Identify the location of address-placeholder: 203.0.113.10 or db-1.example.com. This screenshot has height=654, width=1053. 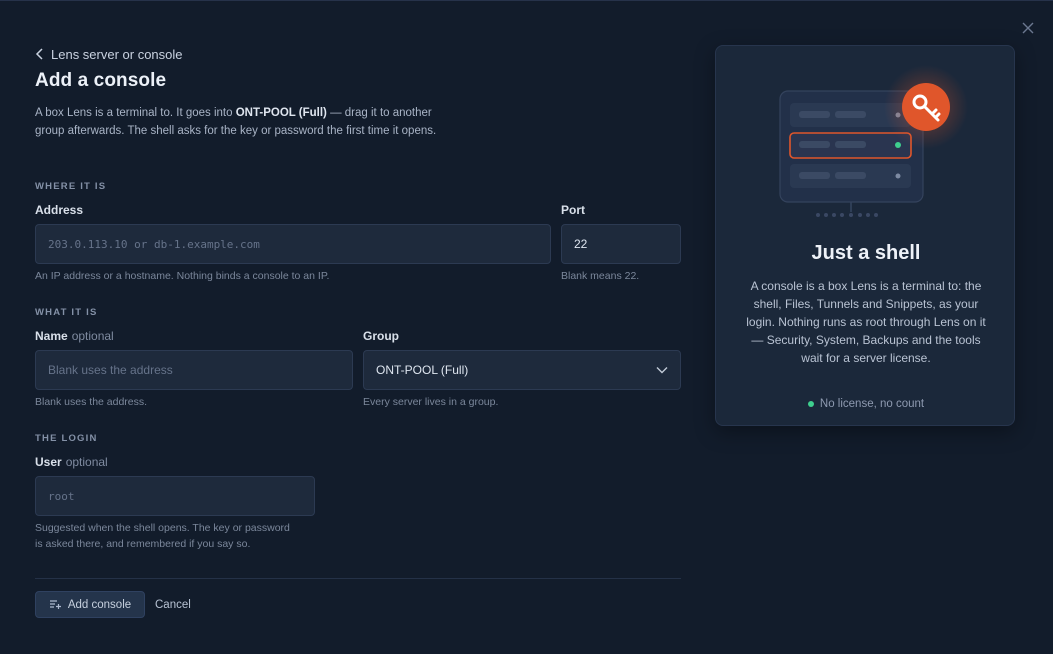
(154, 244).